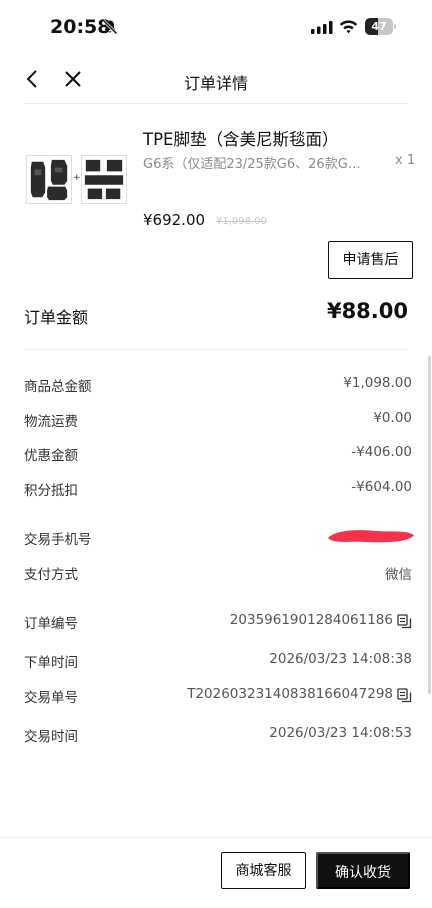 This screenshot has height=908, width=432. Describe the element at coordinates (218, 454) in the screenshot. I see `amount-row: 优惠金额 -¥406.00` at that location.